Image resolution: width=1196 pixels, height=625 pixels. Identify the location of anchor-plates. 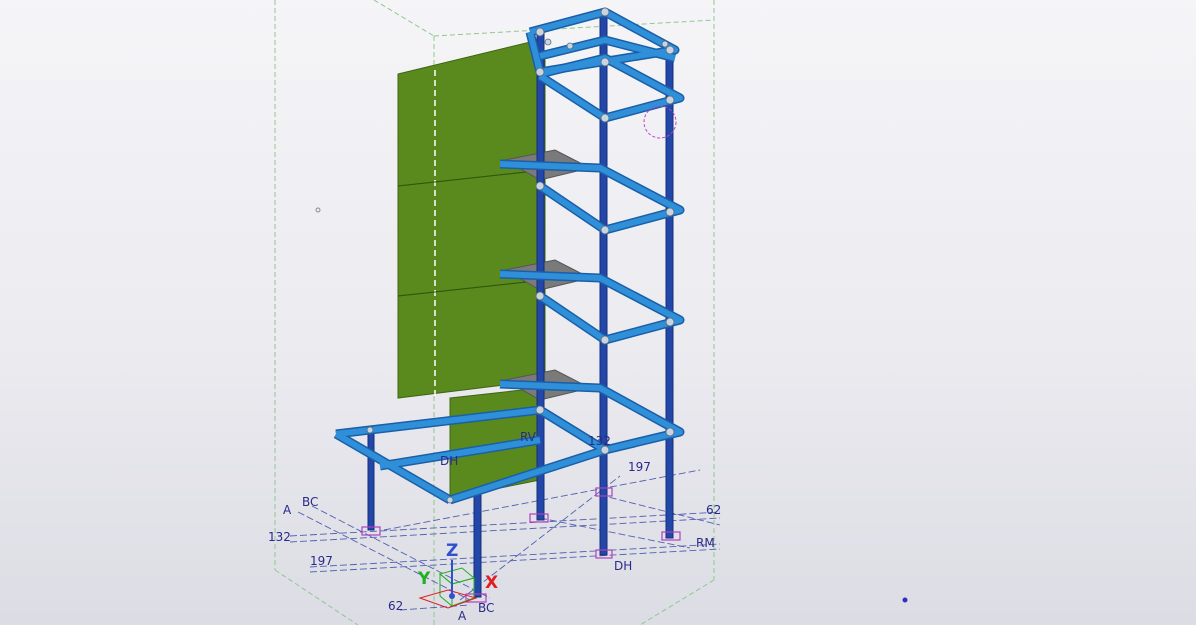
(521, 545).